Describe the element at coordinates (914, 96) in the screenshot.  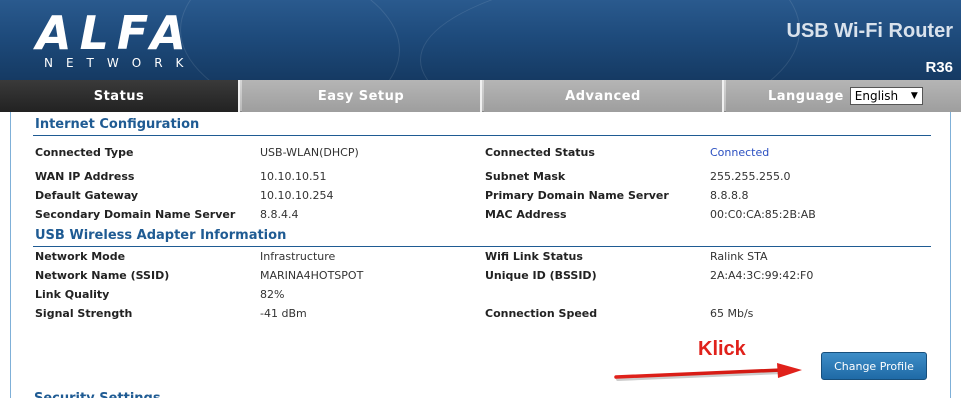
I see `dropdown-arrow-icon: ▼` at that location.